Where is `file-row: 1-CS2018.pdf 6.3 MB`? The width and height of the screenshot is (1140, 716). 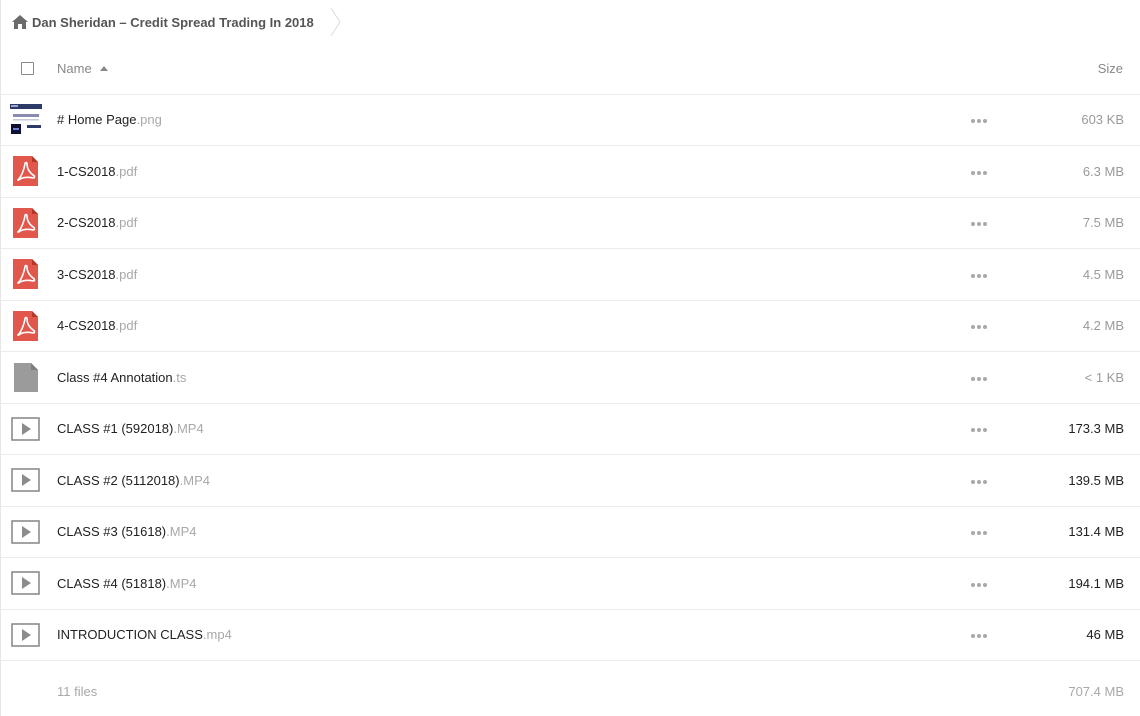
file-row: 1-CS2018.pdf 6.3 MB is located at coordinates (570, 172).